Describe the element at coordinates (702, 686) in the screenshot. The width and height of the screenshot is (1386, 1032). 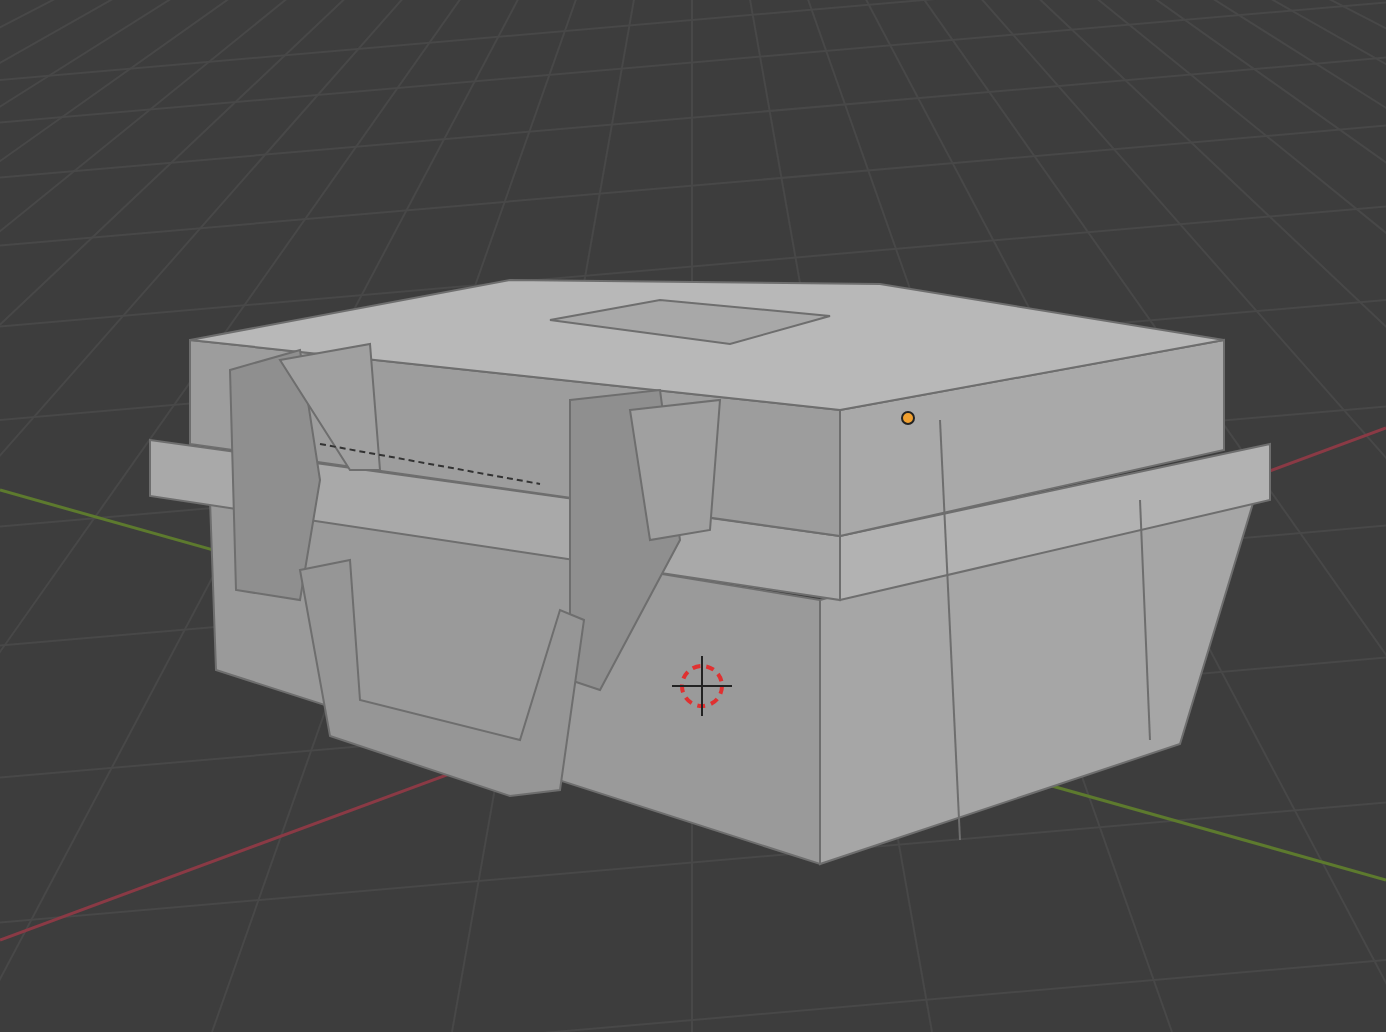
I see `crosshair-icon` at that location.